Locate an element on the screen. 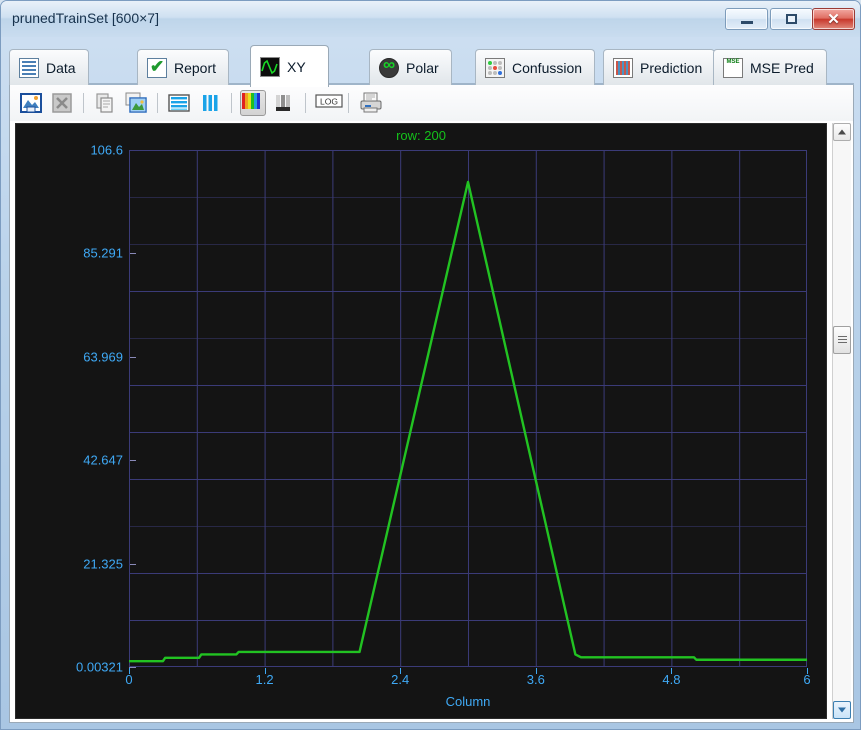 This screenshot has width=861, height=730. scrollbar-thumb is located at coordinates (842, 340).